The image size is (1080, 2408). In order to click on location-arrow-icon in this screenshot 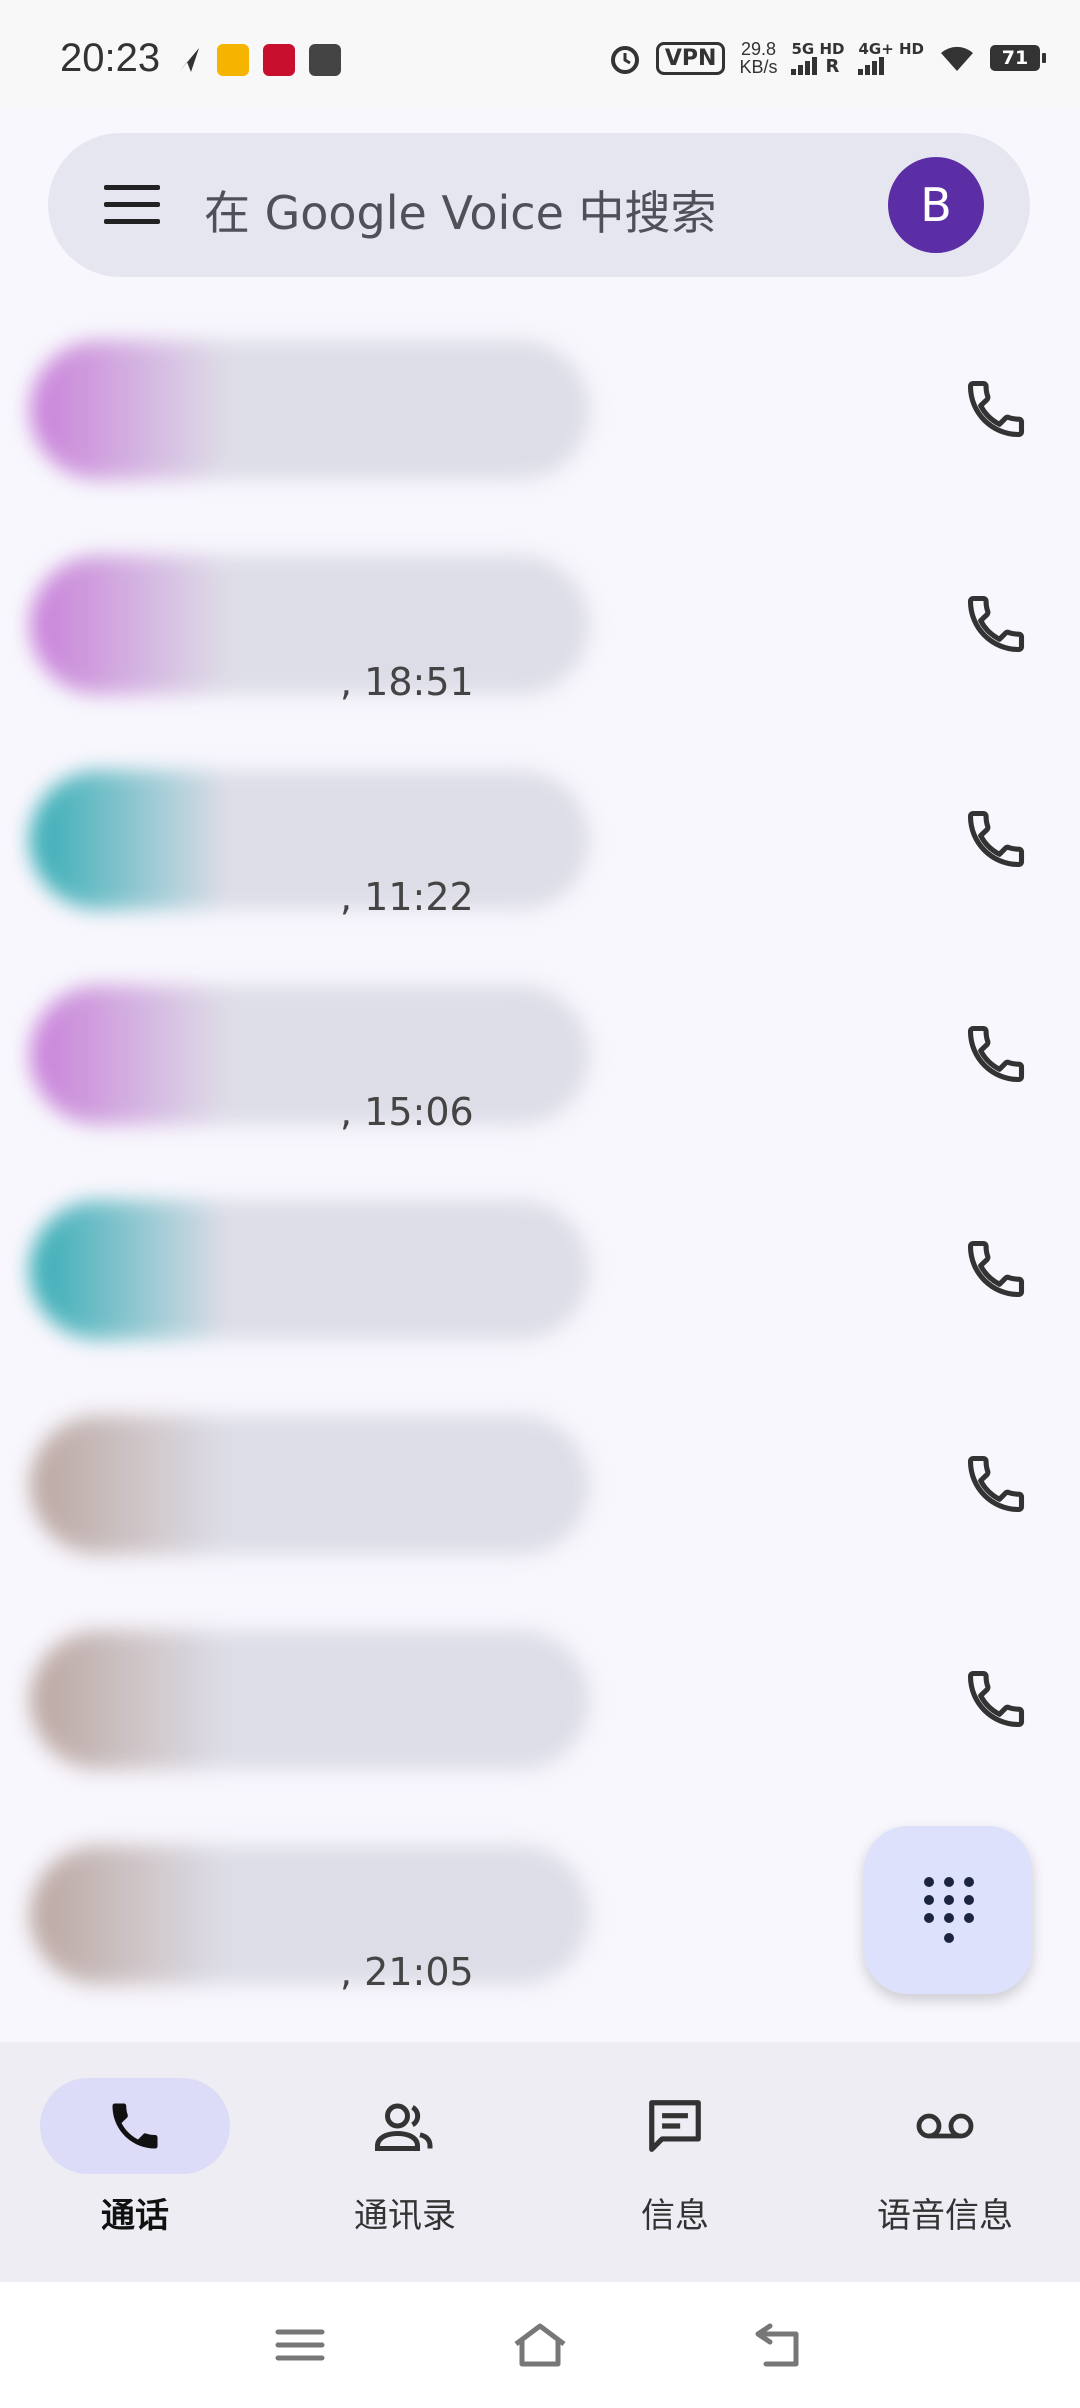, I will do `click(189, 60)`.